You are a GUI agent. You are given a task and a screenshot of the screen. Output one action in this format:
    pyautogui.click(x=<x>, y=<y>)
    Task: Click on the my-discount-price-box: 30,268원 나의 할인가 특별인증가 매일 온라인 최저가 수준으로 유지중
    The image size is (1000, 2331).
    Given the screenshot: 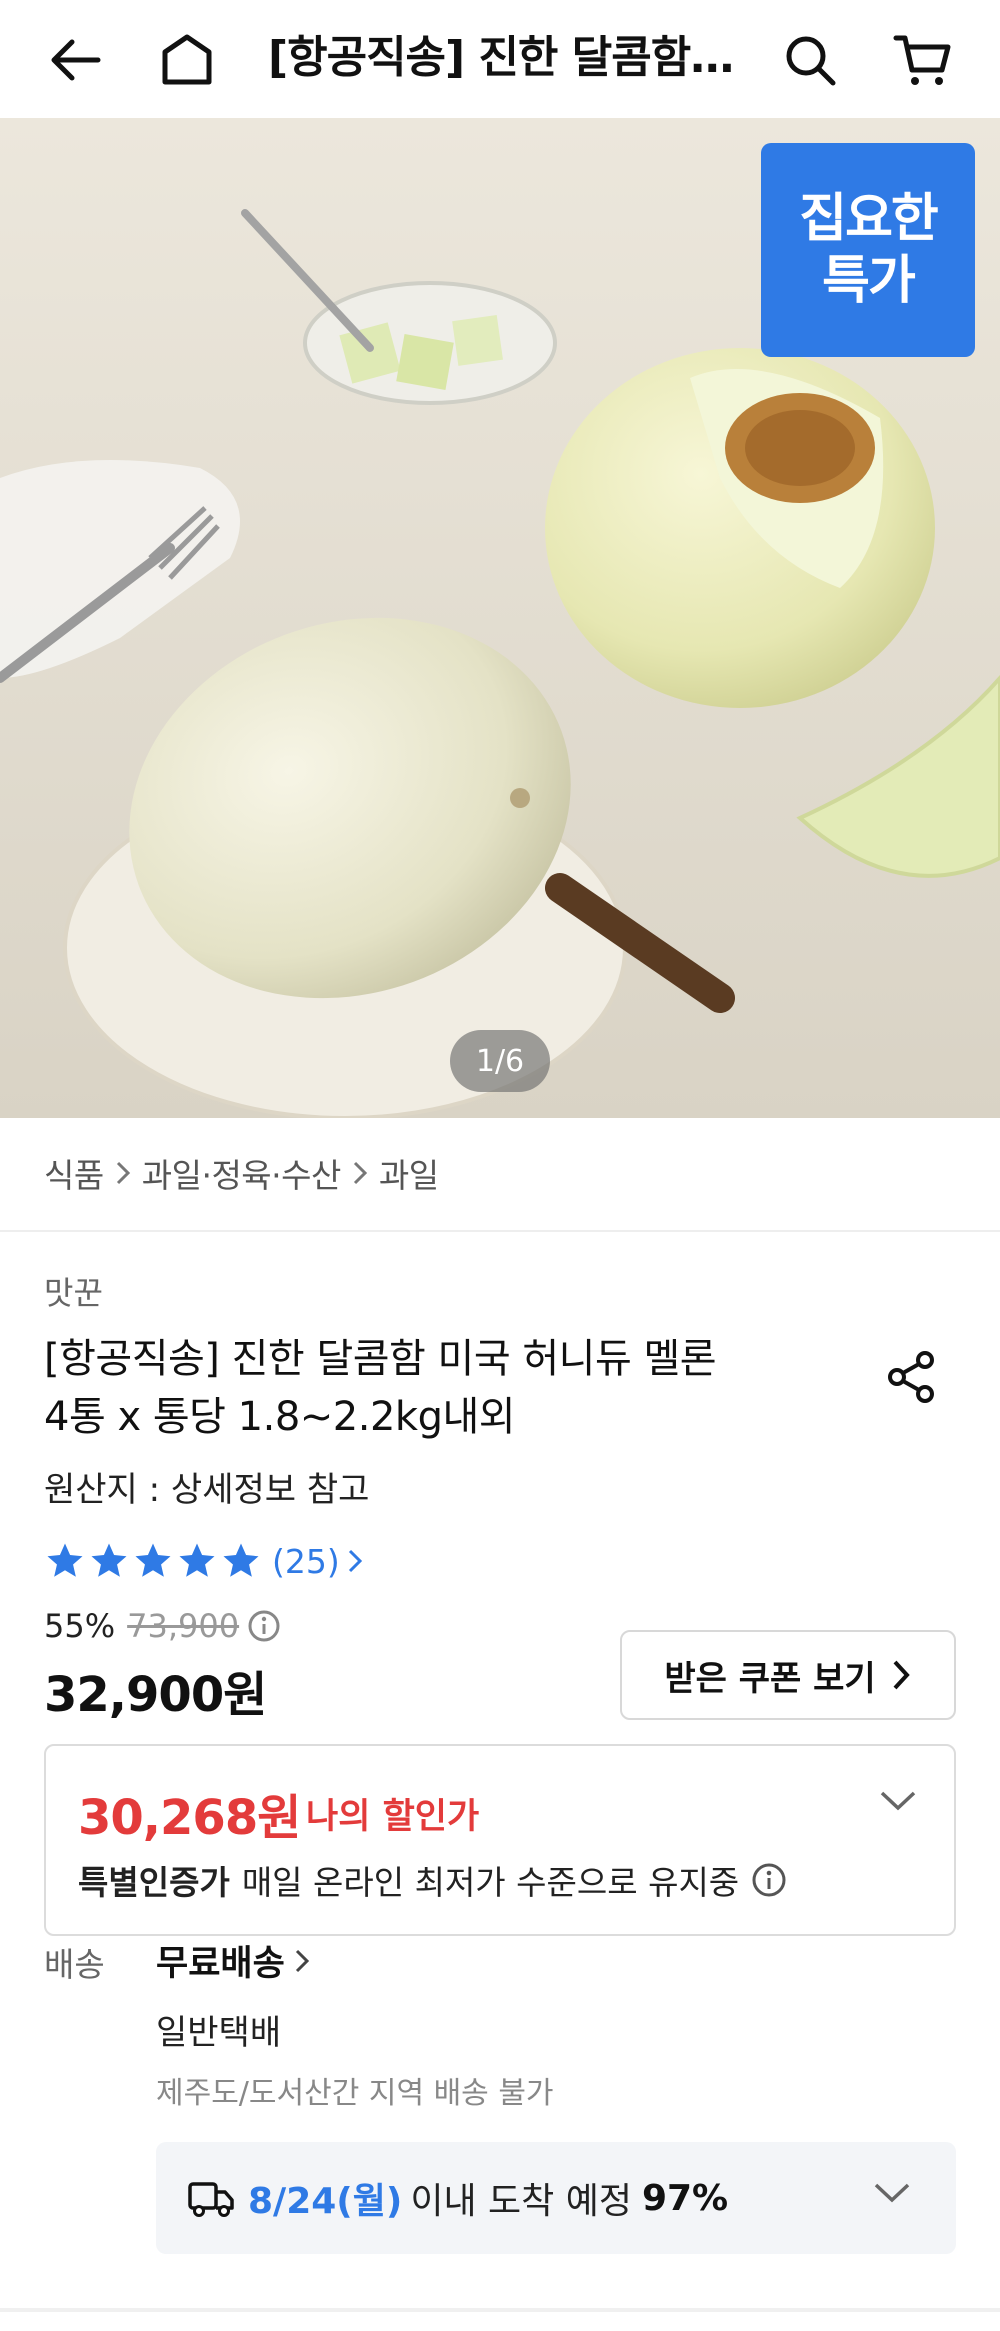 What is the action you would take?
    pyautogui.click(x=500, y=1840)
    